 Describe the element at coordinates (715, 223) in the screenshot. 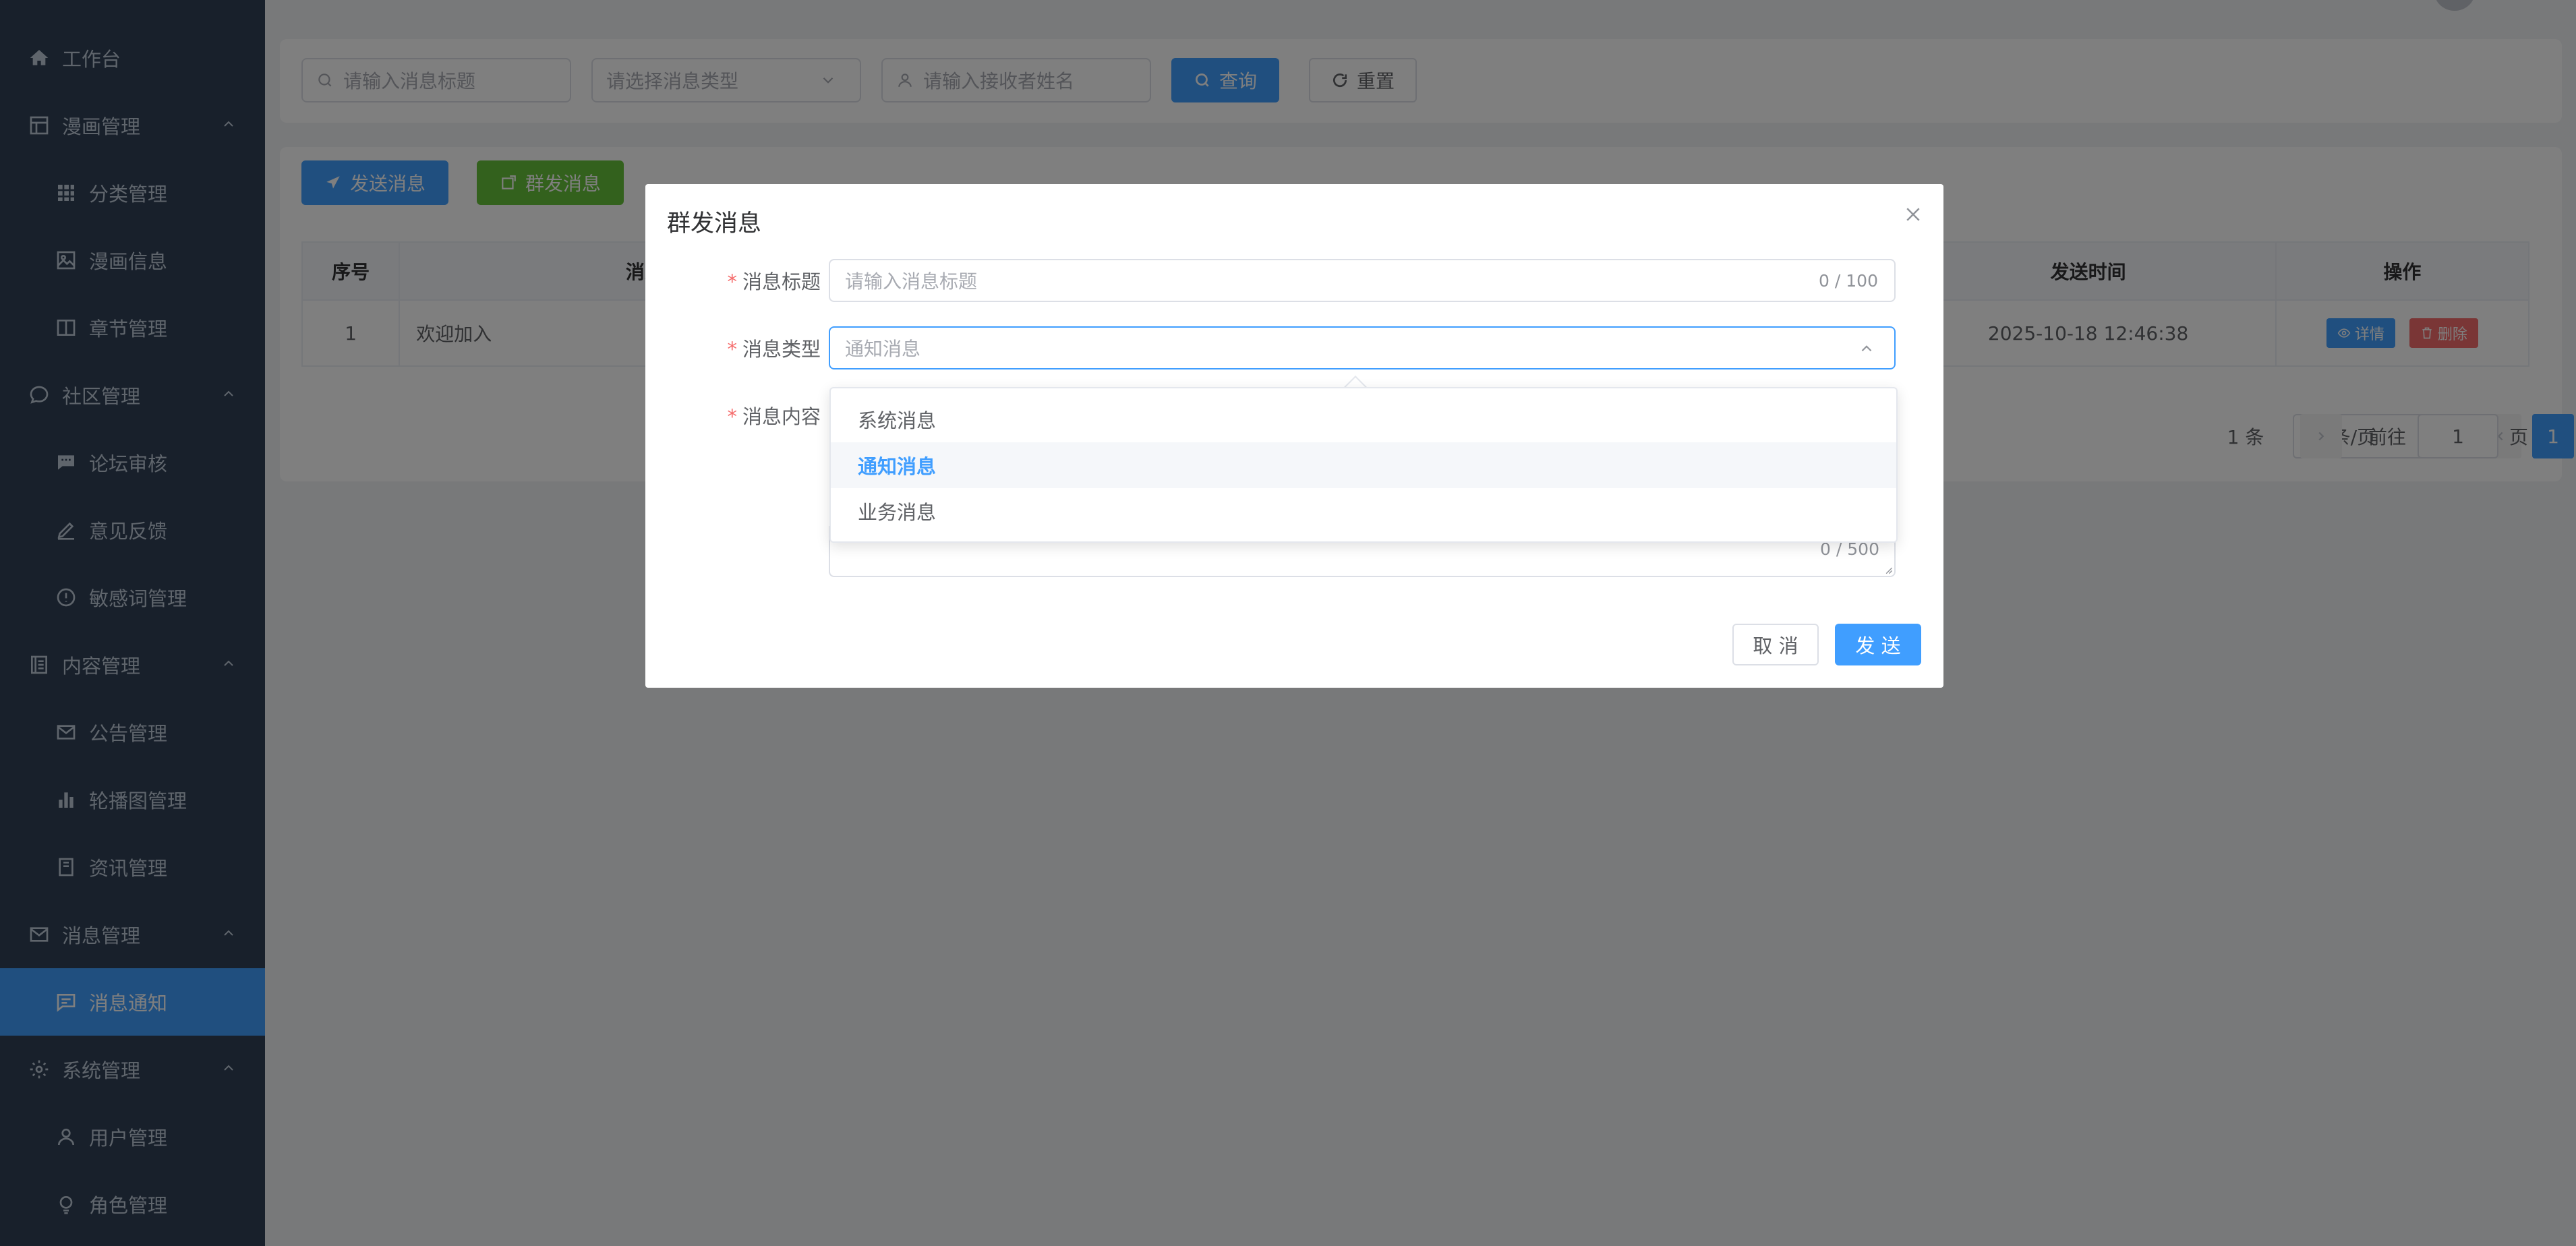

I see `dialog-title: 群发消息` at that location.